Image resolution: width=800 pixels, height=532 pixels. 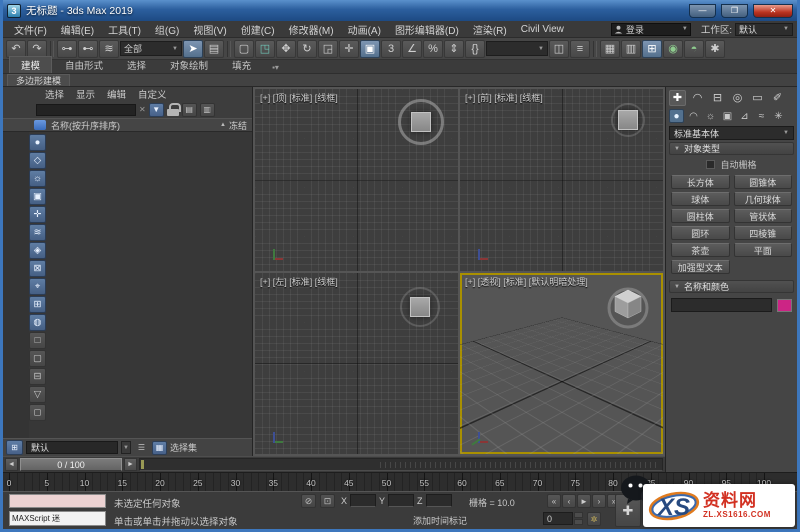 I want to click on cameras-category-tab: ▣, so click(x=727, y=116).